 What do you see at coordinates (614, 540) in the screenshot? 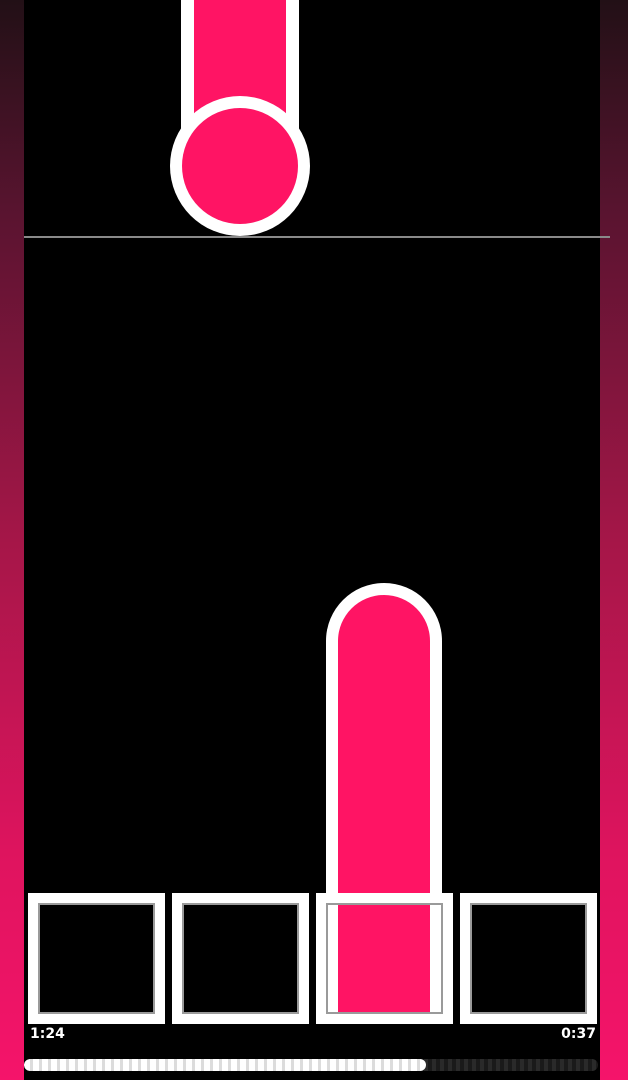
I see `right-border` at bounding box center [614, 540].